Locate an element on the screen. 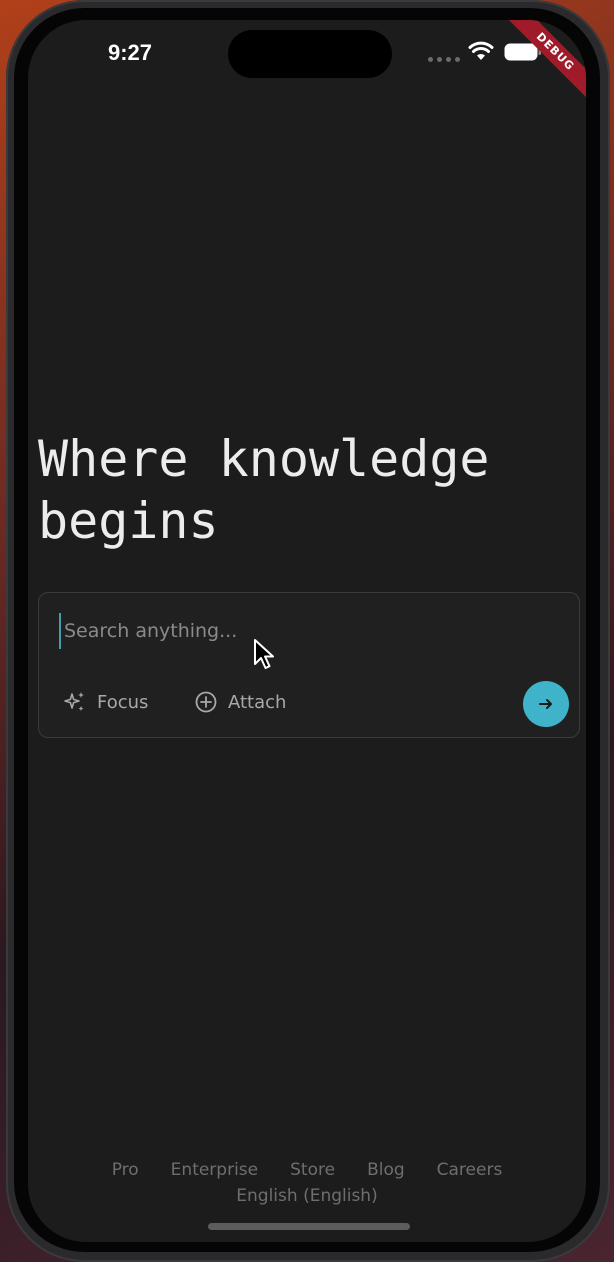  search-card: Focus Attach is located at coordinates (309, 665).